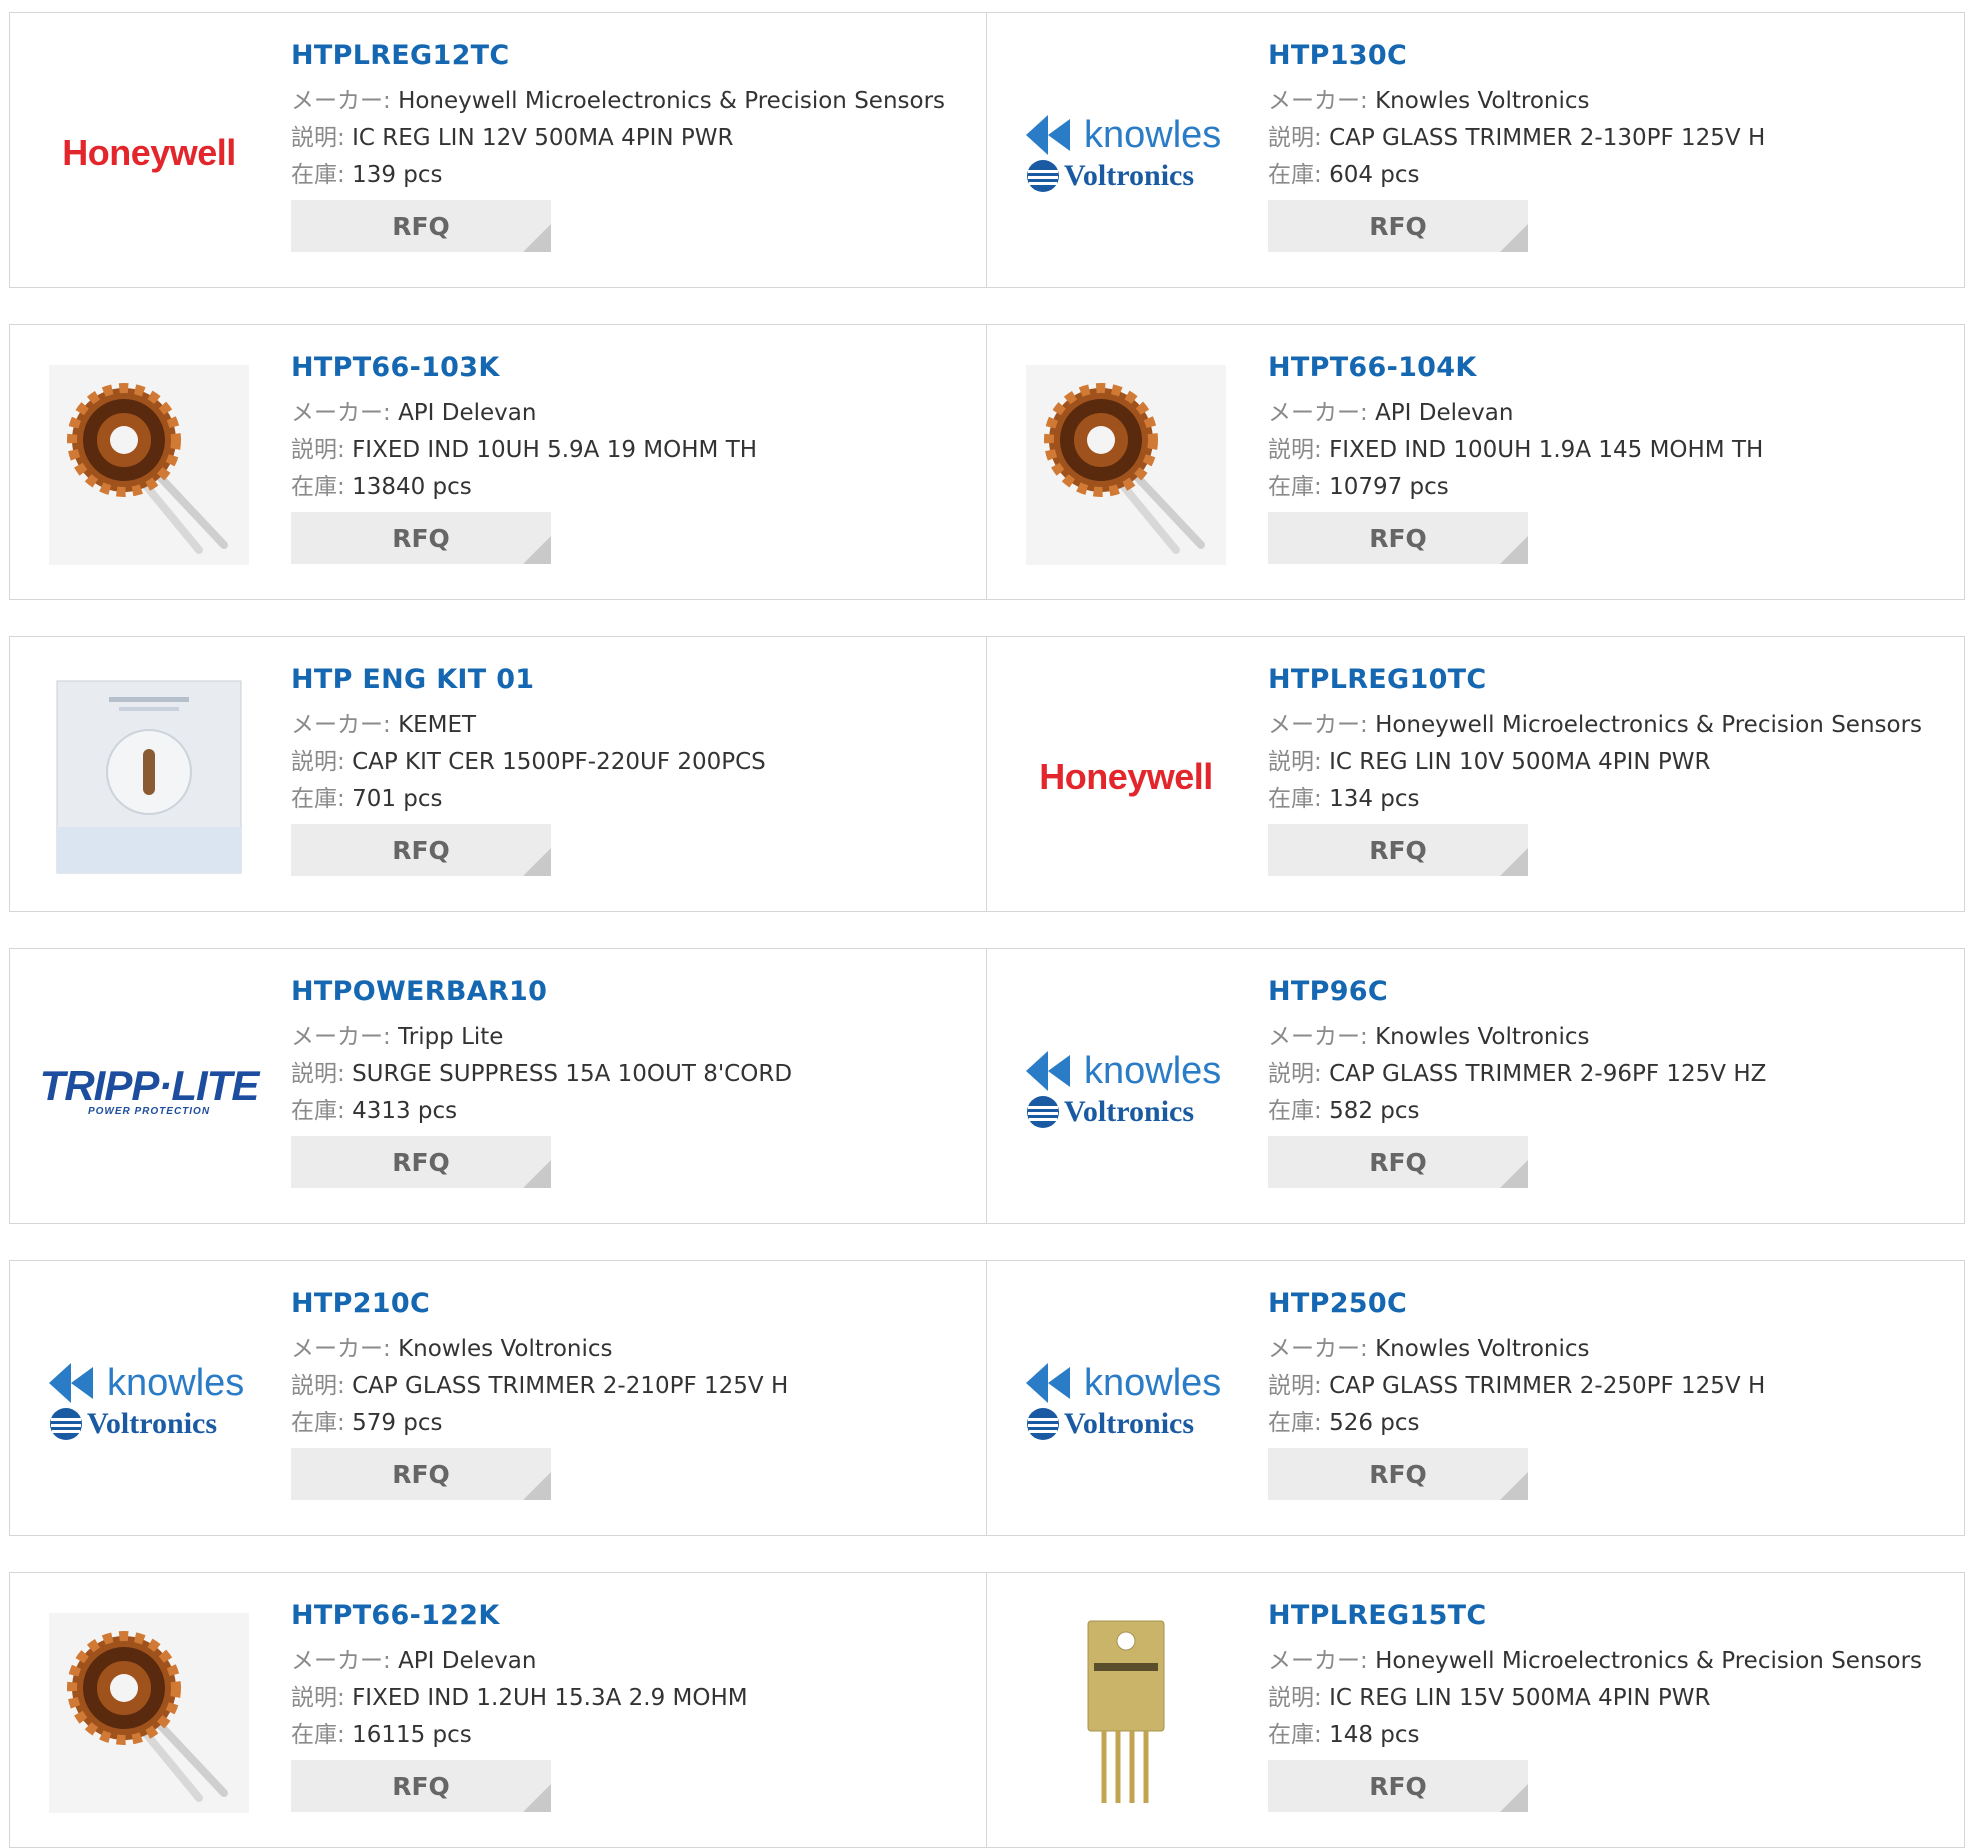  What do you see at coordinates (541, 992) in the screenshot?
I see `product-name-link: HTPOWERBAR10` at bounding box center [541, 992].